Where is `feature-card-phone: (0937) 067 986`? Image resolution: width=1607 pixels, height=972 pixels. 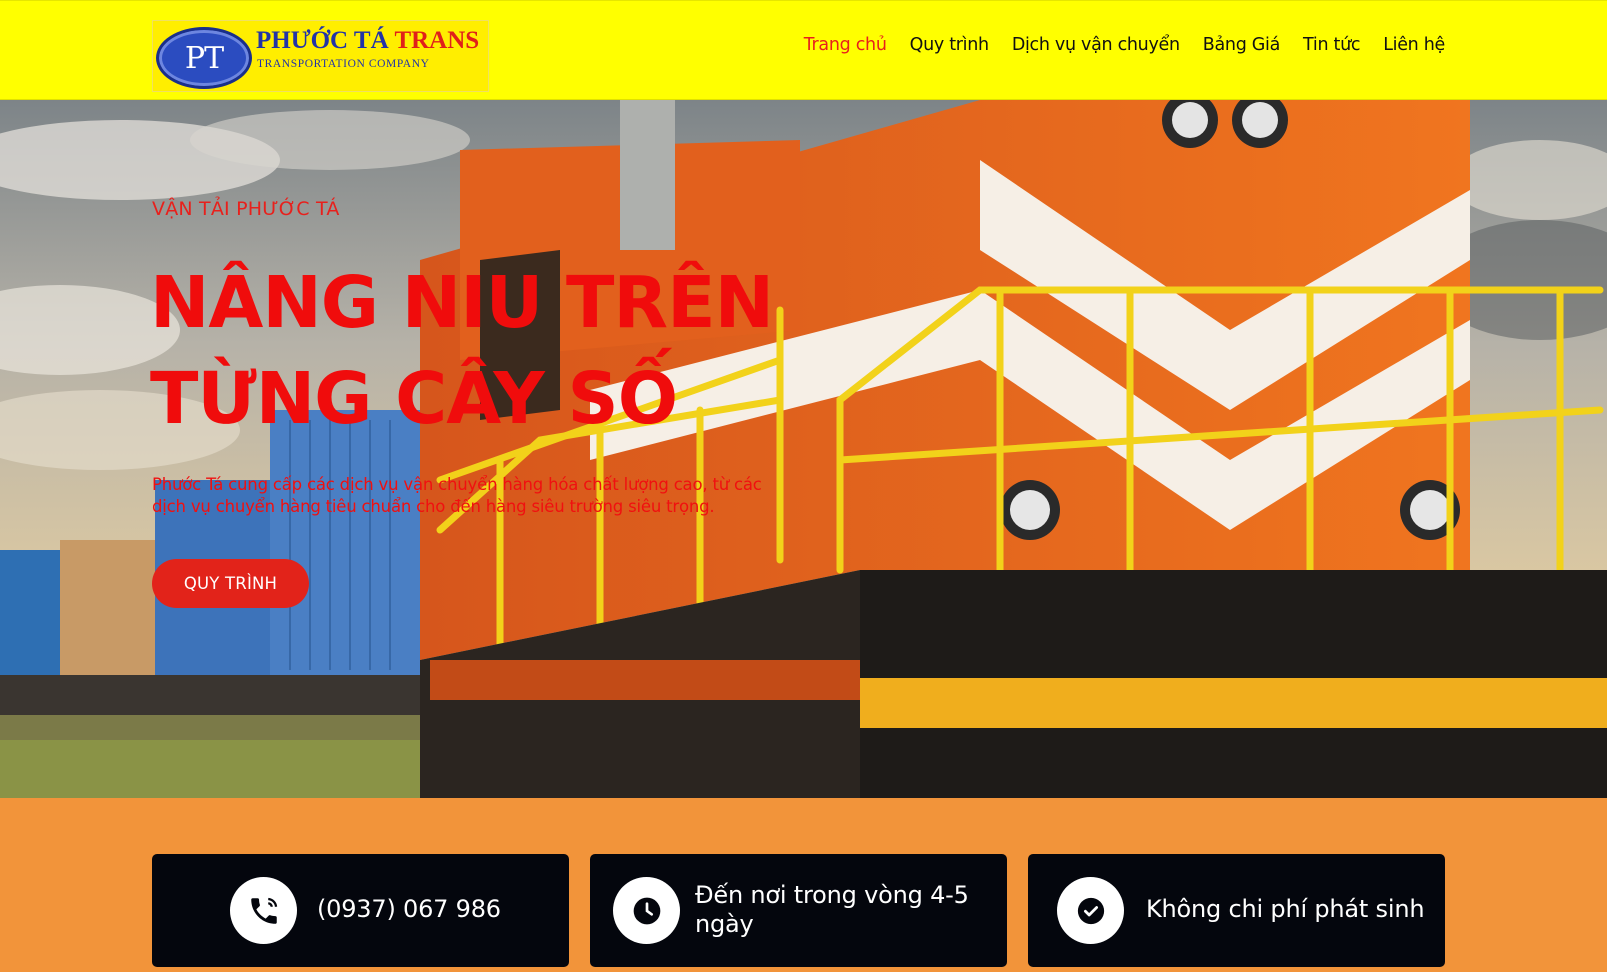 feature-card-phone: (0937) 067 986 is located at coordinates (360, 910).